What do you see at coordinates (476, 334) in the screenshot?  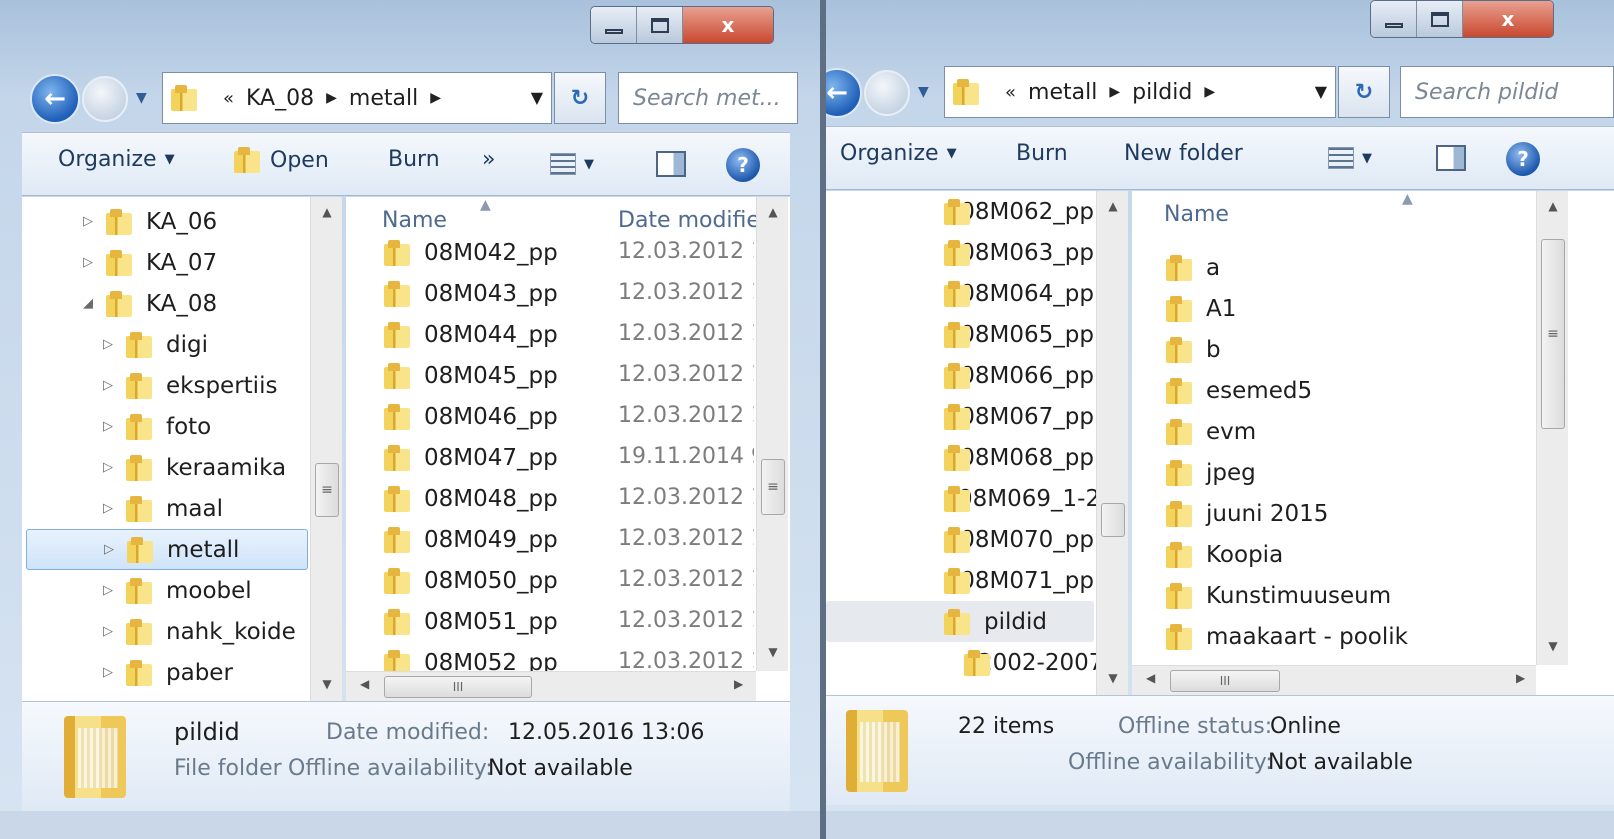 I see `file-row: 08M044_pp` at bounding box center [476, 334].